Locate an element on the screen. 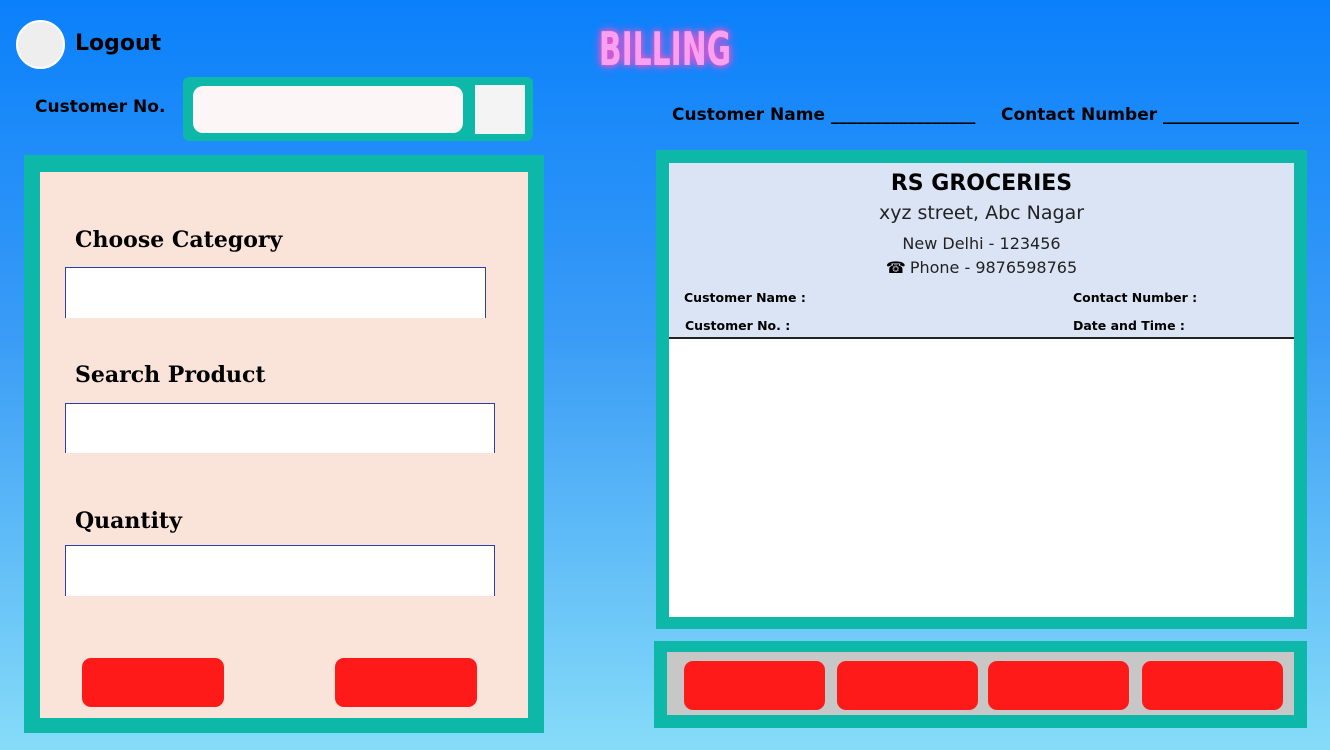 This screenshot has height=750, width=1330. shop-name: RS GROCERIES is located at coordinates (981, 183).